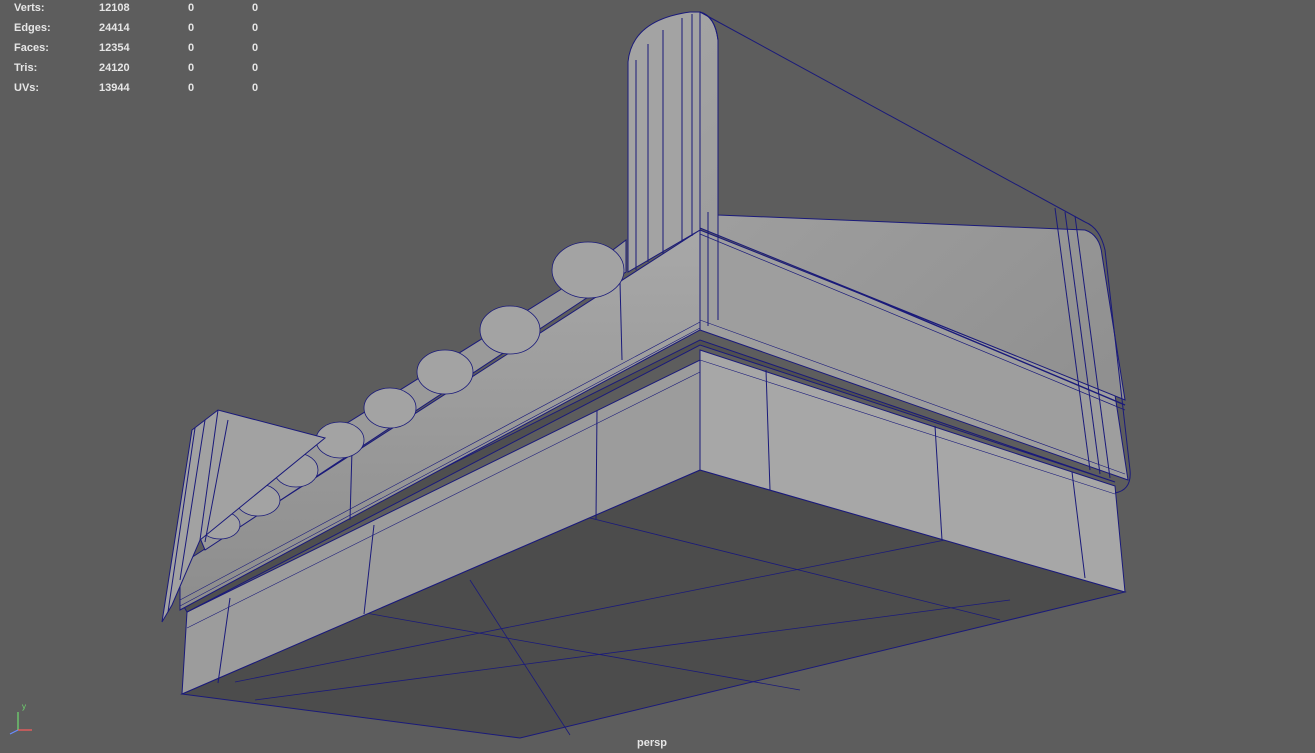 The width and height of the screenshot is (1315, 753). What do you see at coordinates (21, 719) in the screenshot?
I see `axis-gizmo-icon: y` at bounding box center [21, 719].